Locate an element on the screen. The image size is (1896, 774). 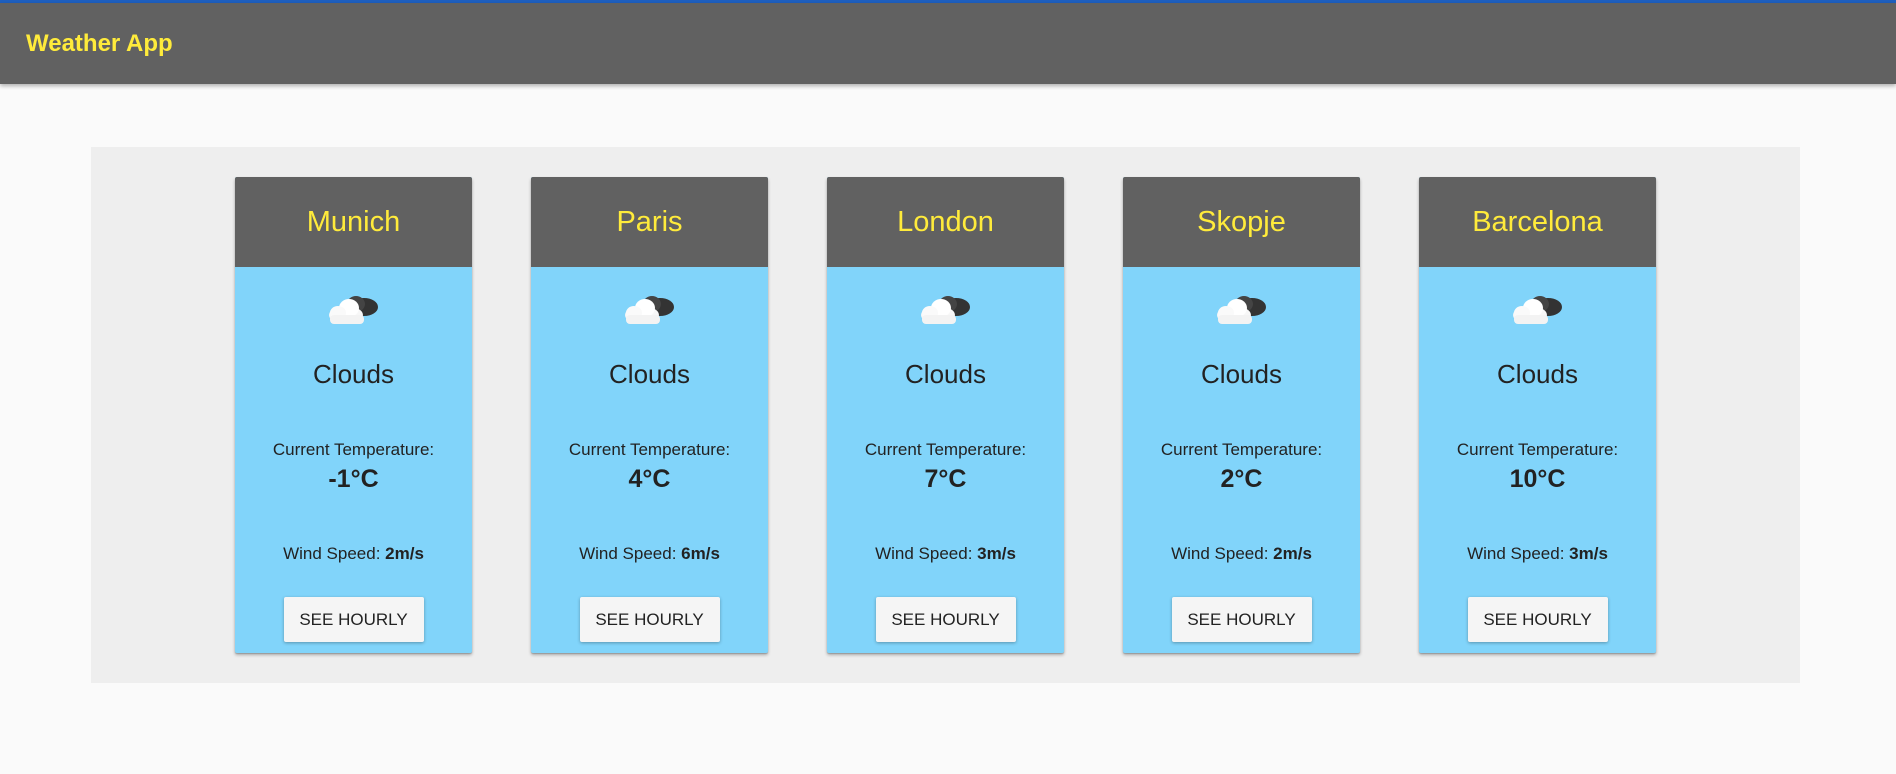
temperature-value: -1°C is located at coordinates (353, 479).